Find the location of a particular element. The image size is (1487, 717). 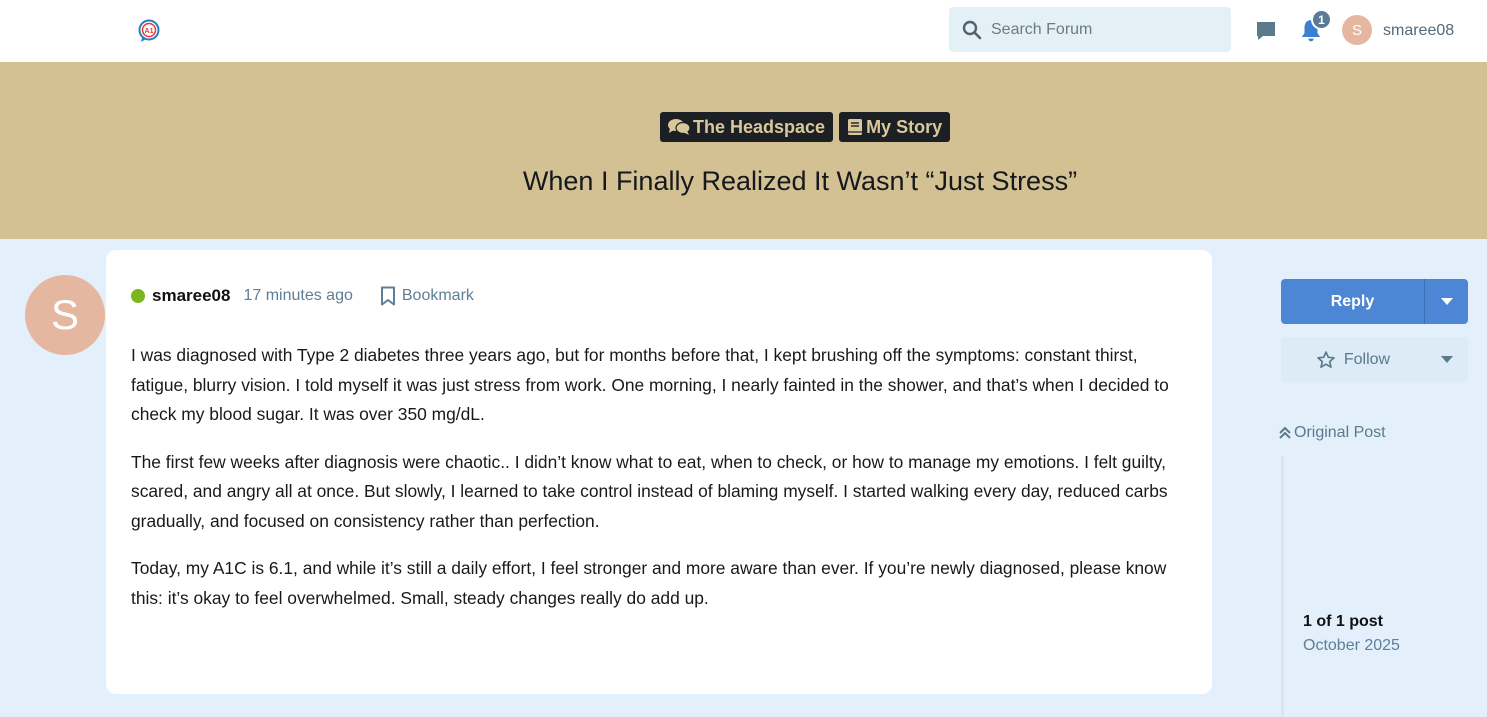

follow-label: Follow is located at coordinates (1367, 359).